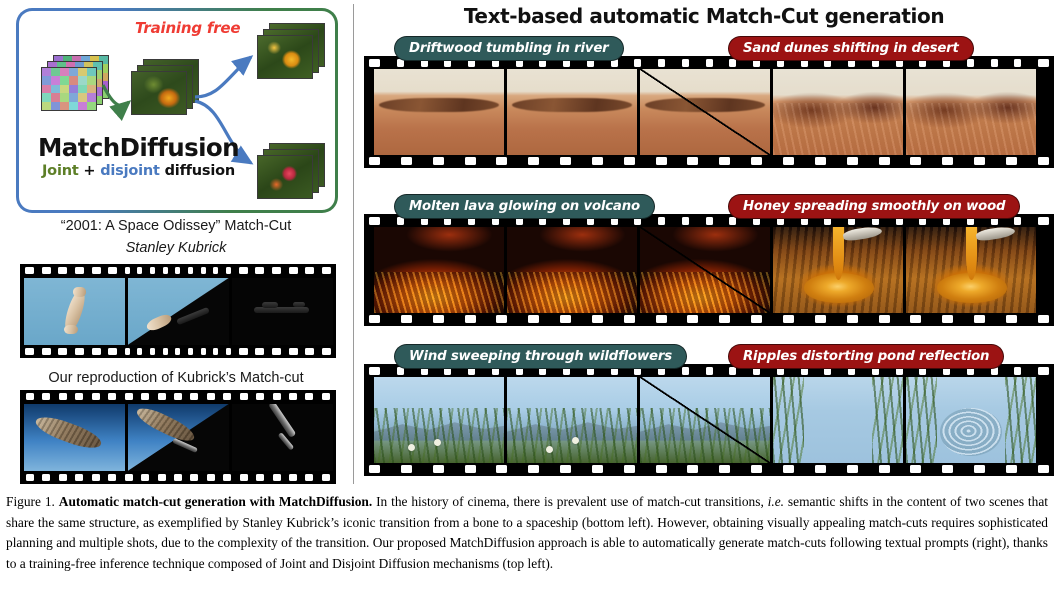  I want to click on transition-diagonal-r3, so click(705, 420).